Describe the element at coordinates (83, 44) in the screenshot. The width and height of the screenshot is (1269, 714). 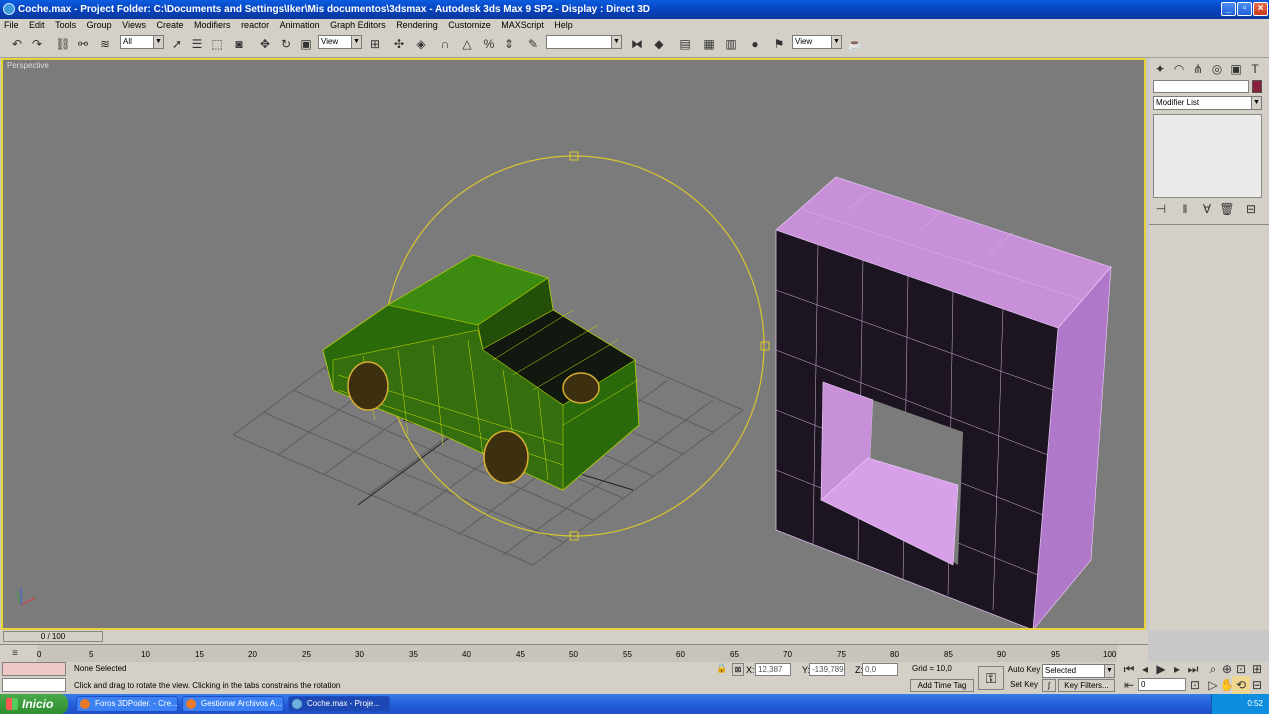
I see `unlink-icon: ⚯` at that location.